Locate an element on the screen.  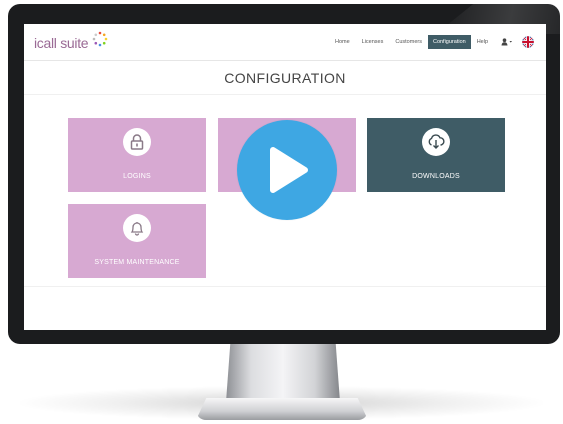
cloud-download-icon-circle is located at coordinates (436, 142).